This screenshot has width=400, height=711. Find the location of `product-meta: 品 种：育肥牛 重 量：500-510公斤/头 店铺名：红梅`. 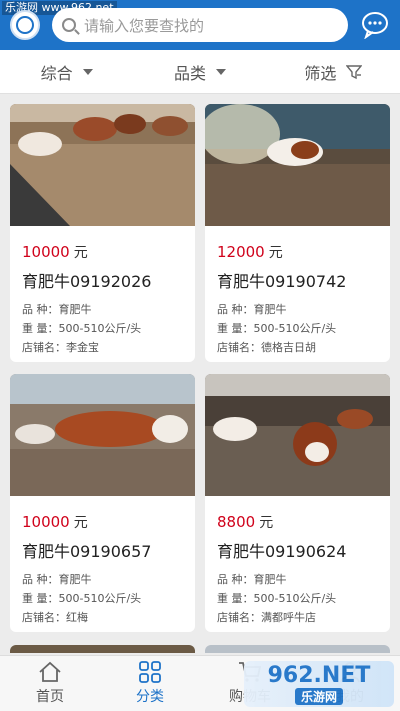

product-meta: 品 种：育肥牛 重 量：500-510公斤/头 店铺名：红梅 is located at coordinates (108, 598).